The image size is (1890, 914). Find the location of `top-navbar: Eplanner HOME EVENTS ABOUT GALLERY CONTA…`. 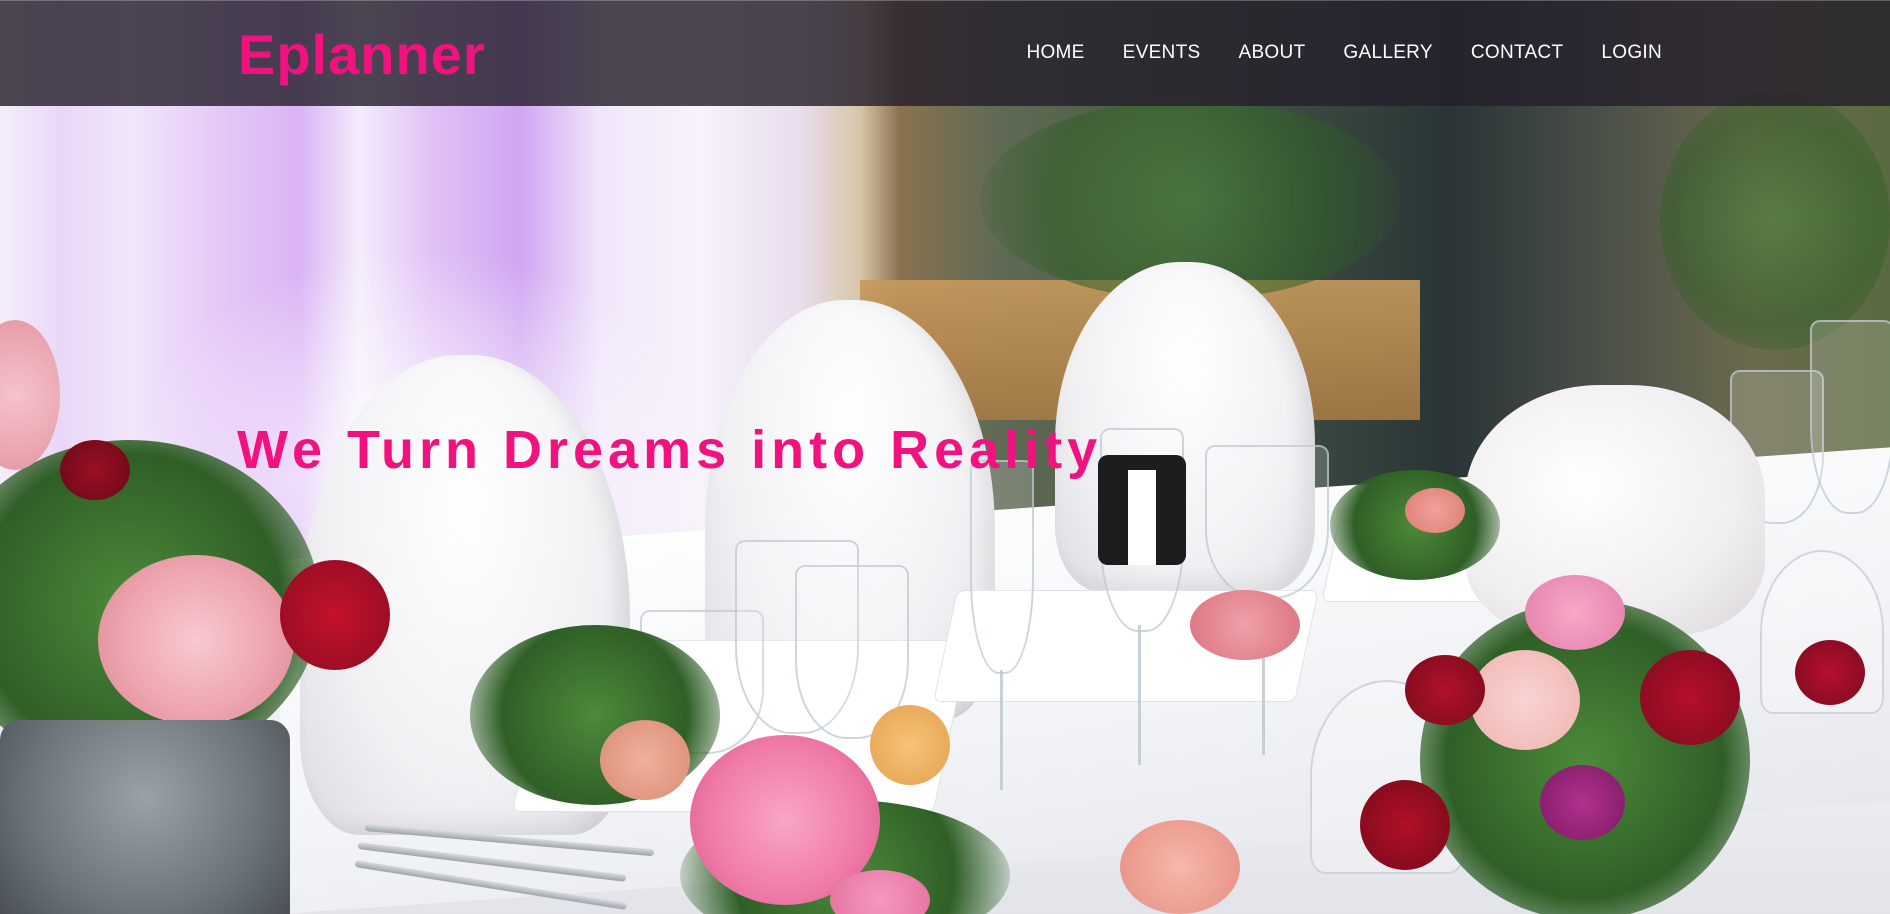

top-navbar: Eplanner HOME EVENTS ABOUT GALLERY CONTA… is located at coordinates (945, 53).